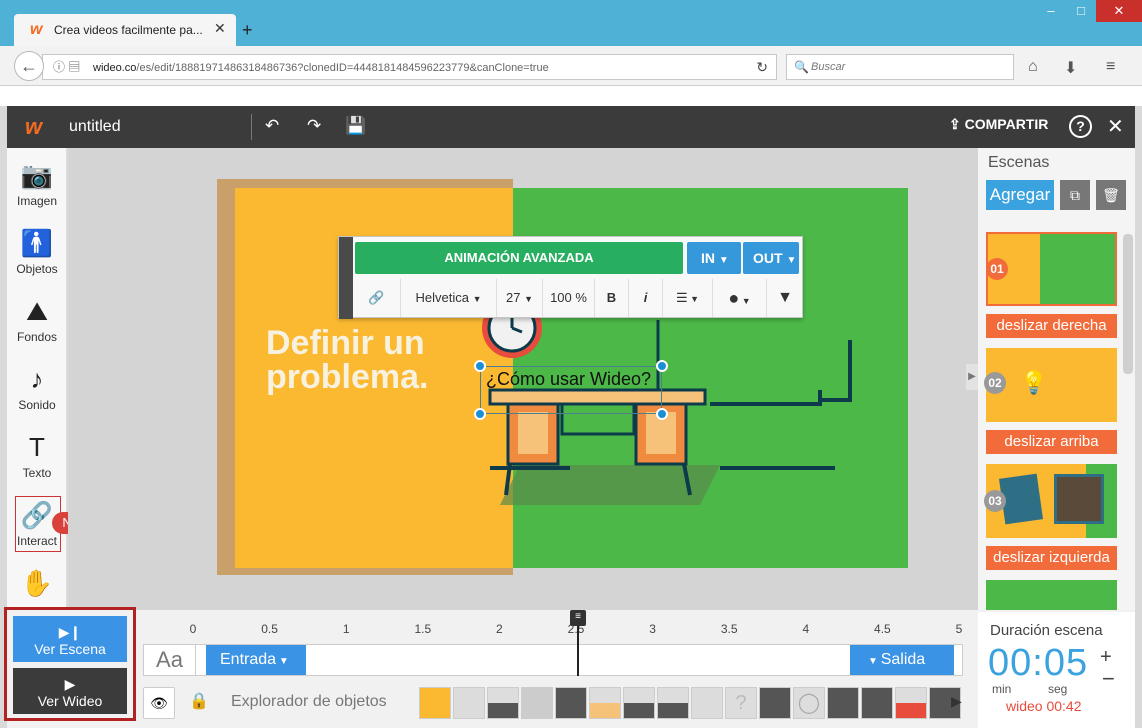  I want to click on help-button: ?, so click(1080, 126).